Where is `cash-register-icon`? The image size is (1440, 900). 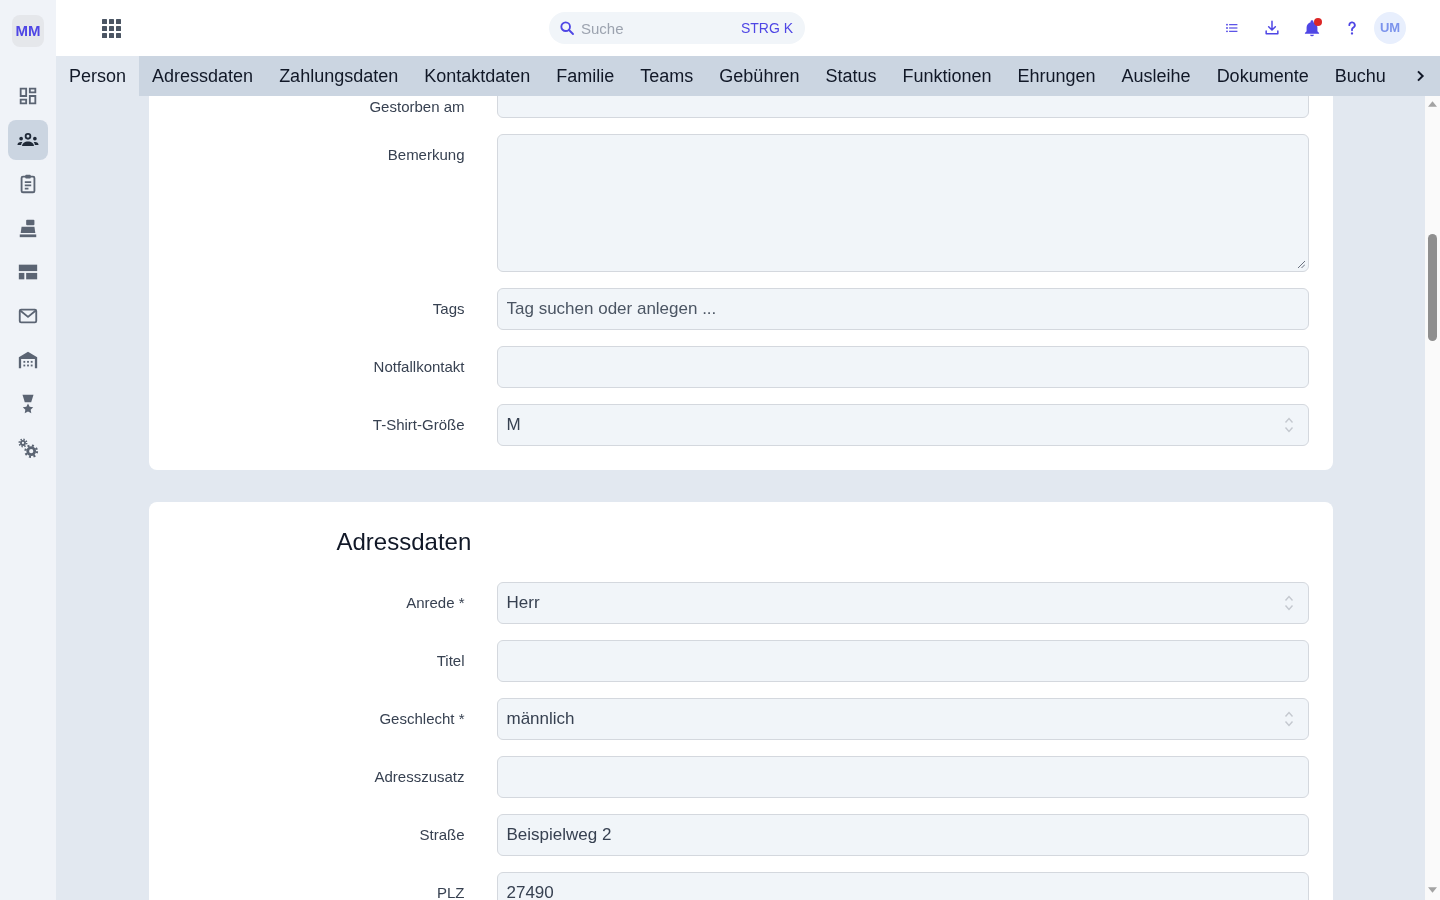
cash-register-icon is located at coordinates (28, 228).